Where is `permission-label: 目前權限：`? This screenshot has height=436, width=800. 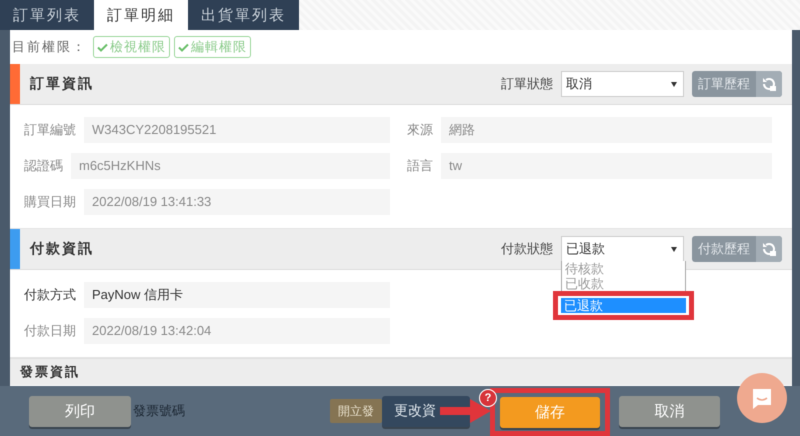
permission-label: 目前權限： is located at coordinates (49, 47).